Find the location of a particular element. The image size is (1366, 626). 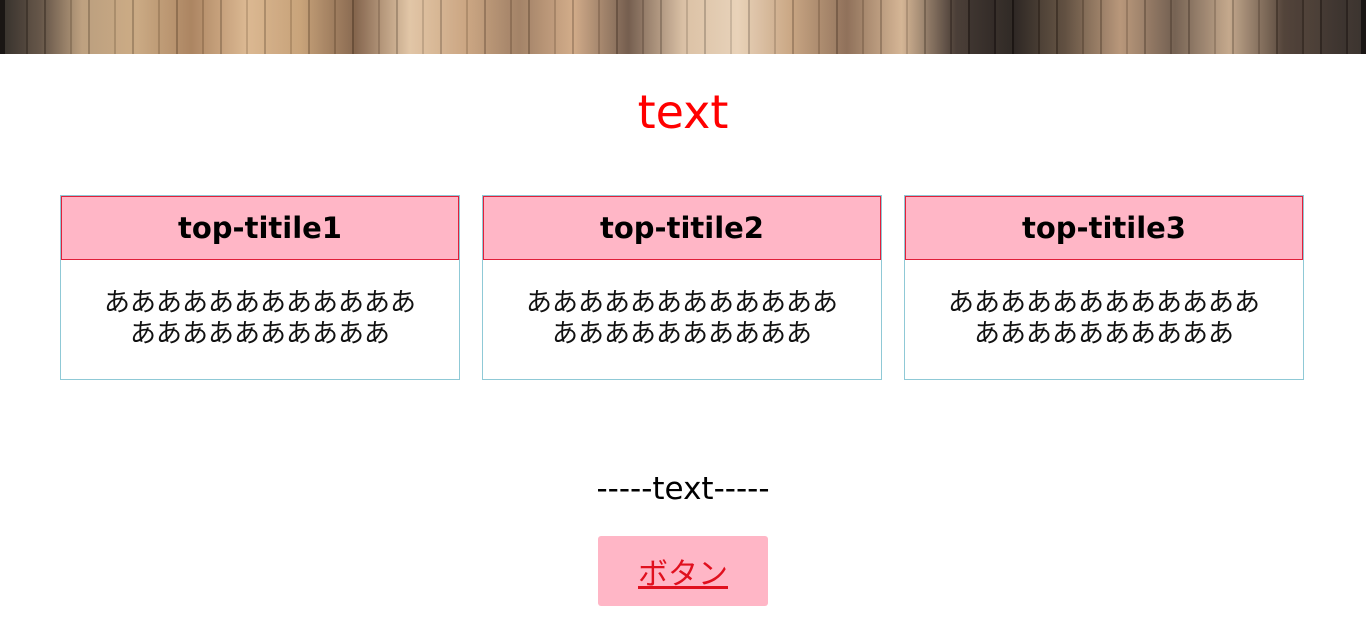

card-title: top-titile1 is located at coordinates (260, 228).